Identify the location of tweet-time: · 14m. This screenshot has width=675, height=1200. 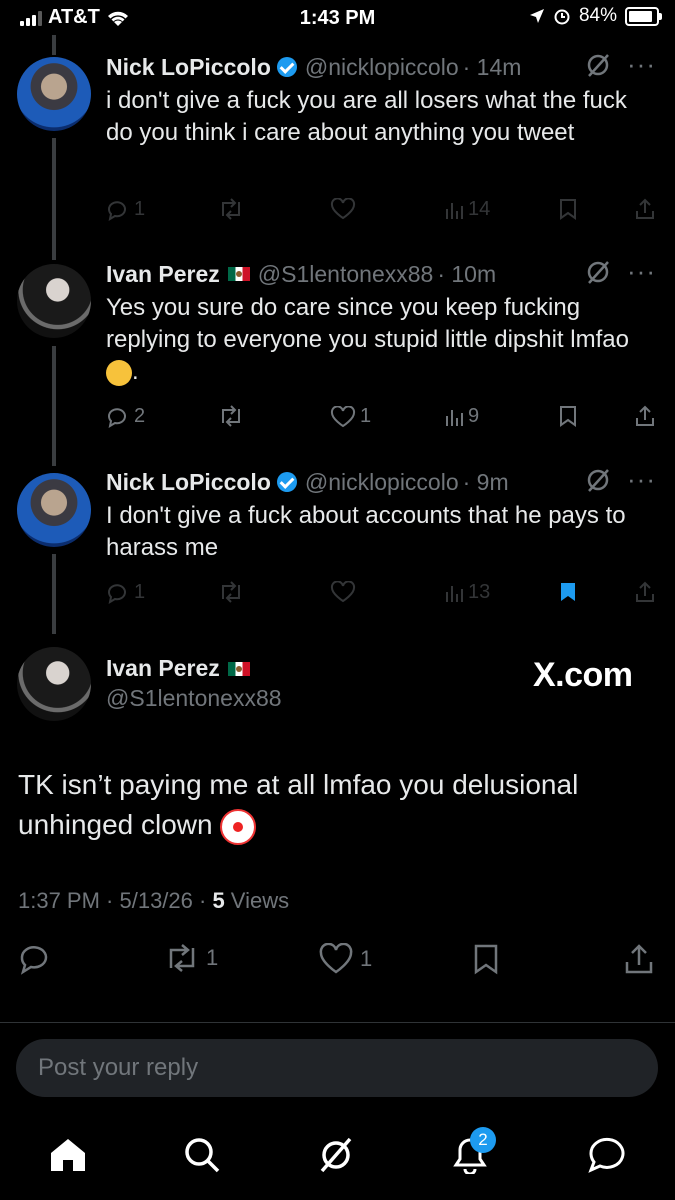
(492, 66).